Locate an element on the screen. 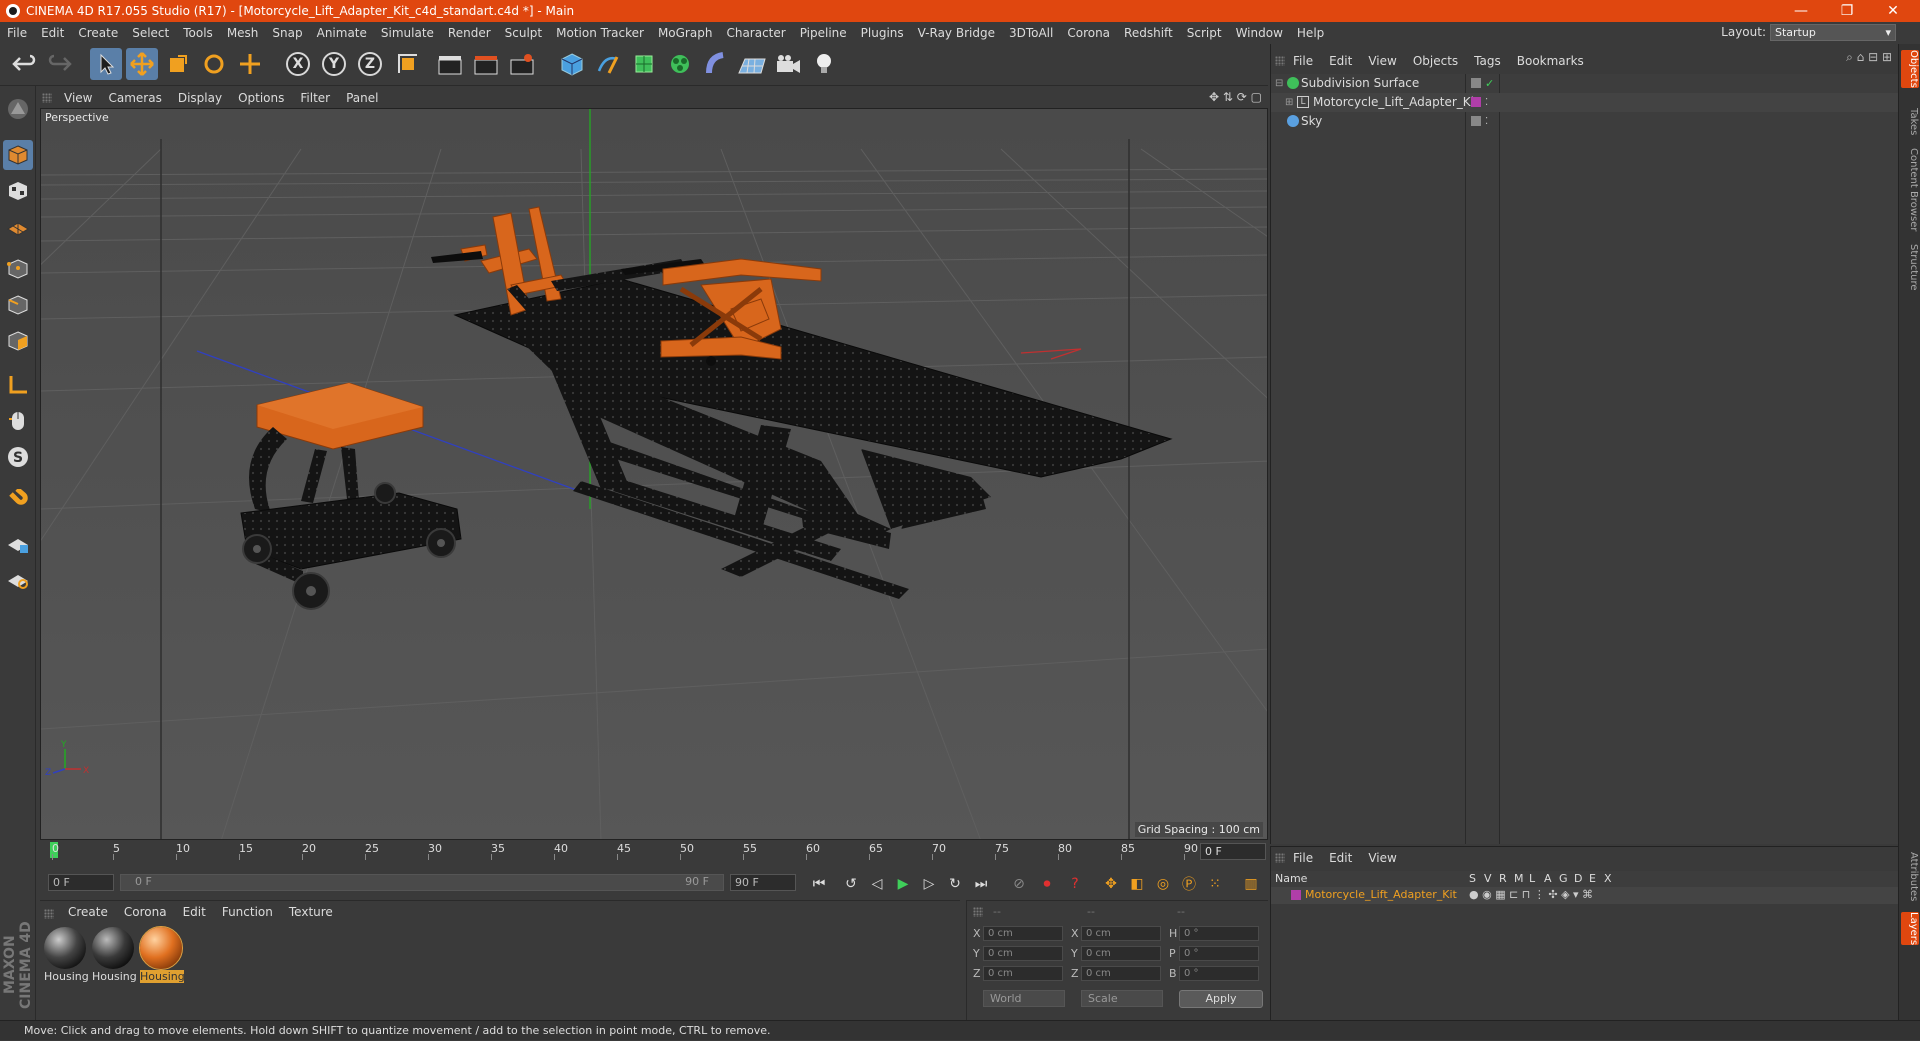 This screenshot has height=1041, width=1920. pos-y-field: 0 cm is located at coordinates (1023, 953).